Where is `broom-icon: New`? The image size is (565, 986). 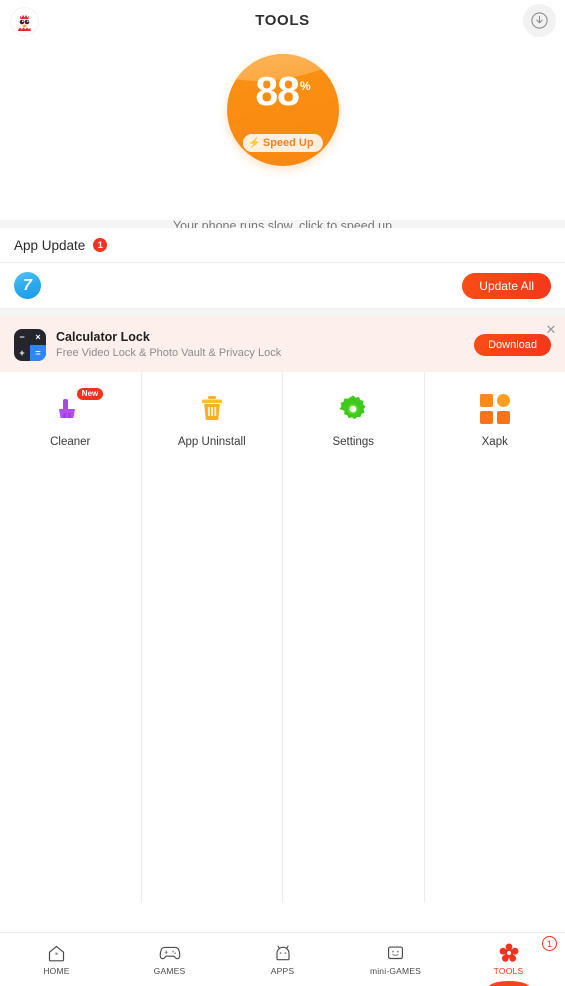 broom-icon: New is located at coordinates (78, 407).